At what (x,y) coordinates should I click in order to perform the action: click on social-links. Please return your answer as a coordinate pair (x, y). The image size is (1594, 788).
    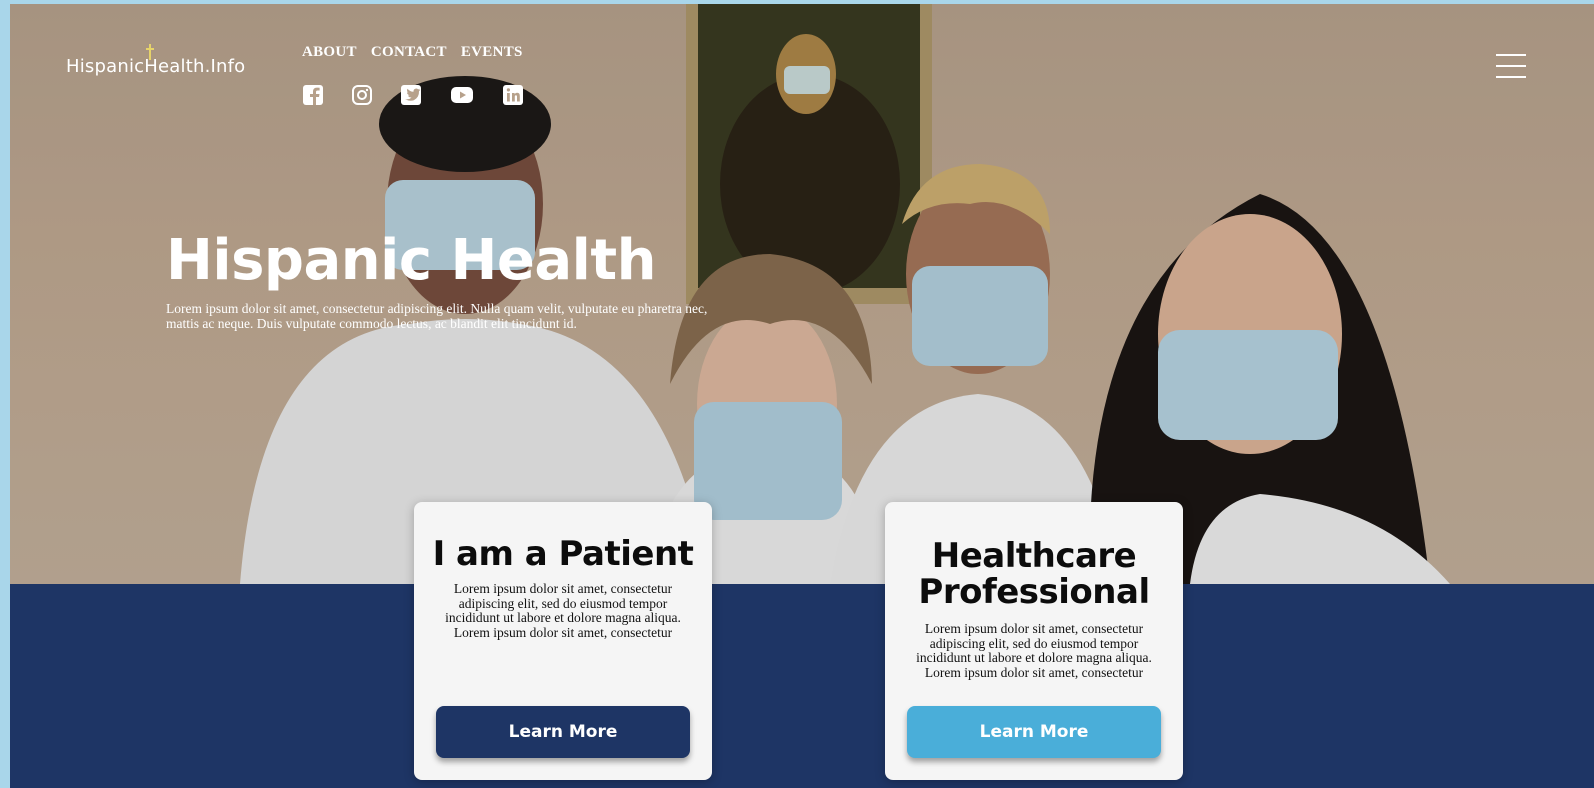
    Looking at the image, I should click on (413, 95).